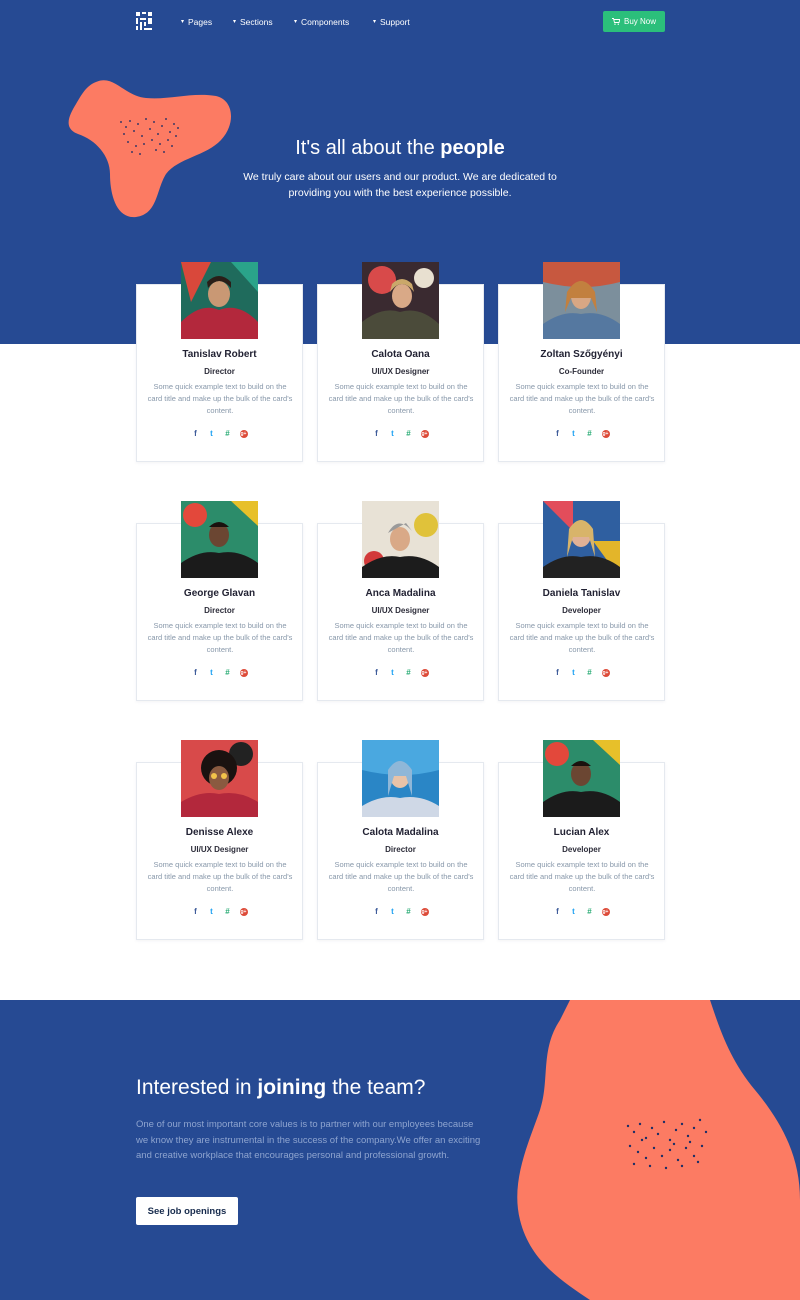 The height and width of the screenshot is (1300, 800). Describe the element at coordinates (581, 832) in the screenshot. I see `member-name: Lucian Alex` at that location.